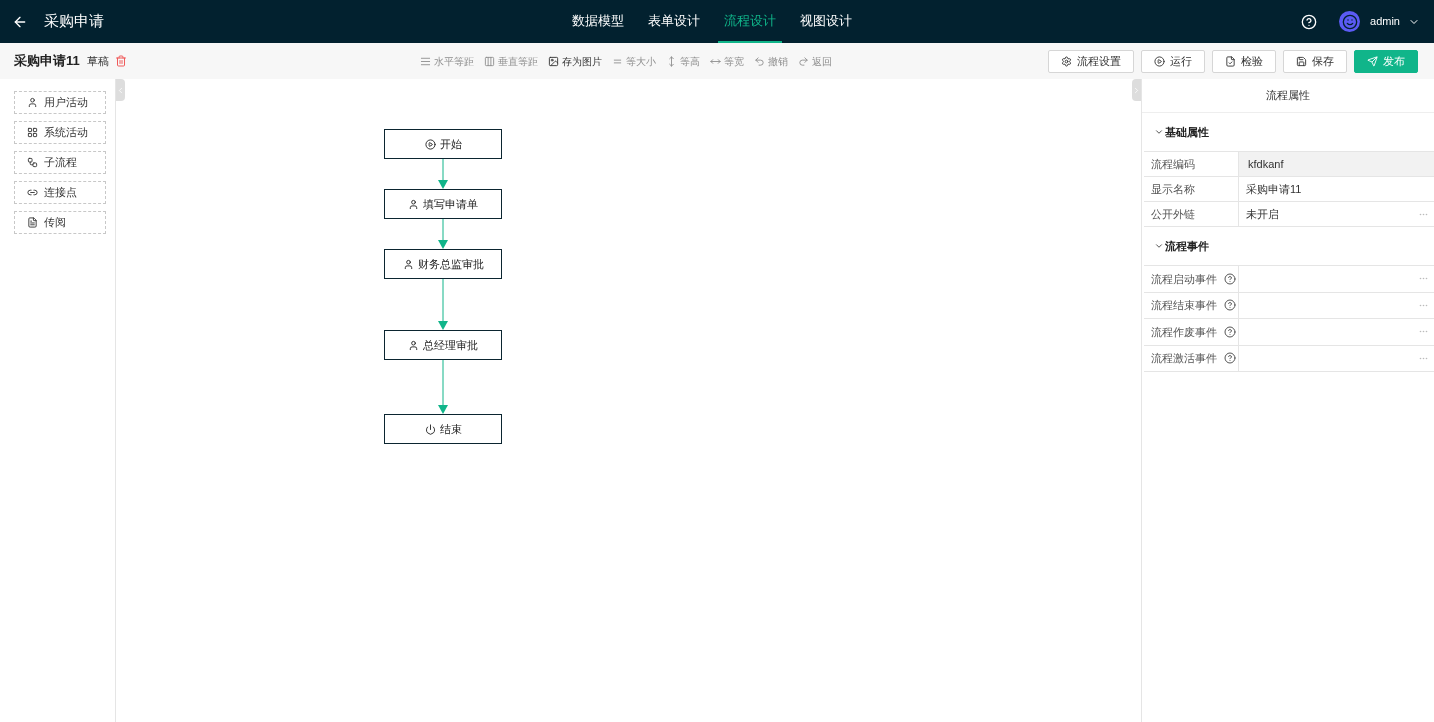  What do you see at coordinates (803, 61) in the screenshot?
I see `redo-icon` at bounding box center [803, 61].